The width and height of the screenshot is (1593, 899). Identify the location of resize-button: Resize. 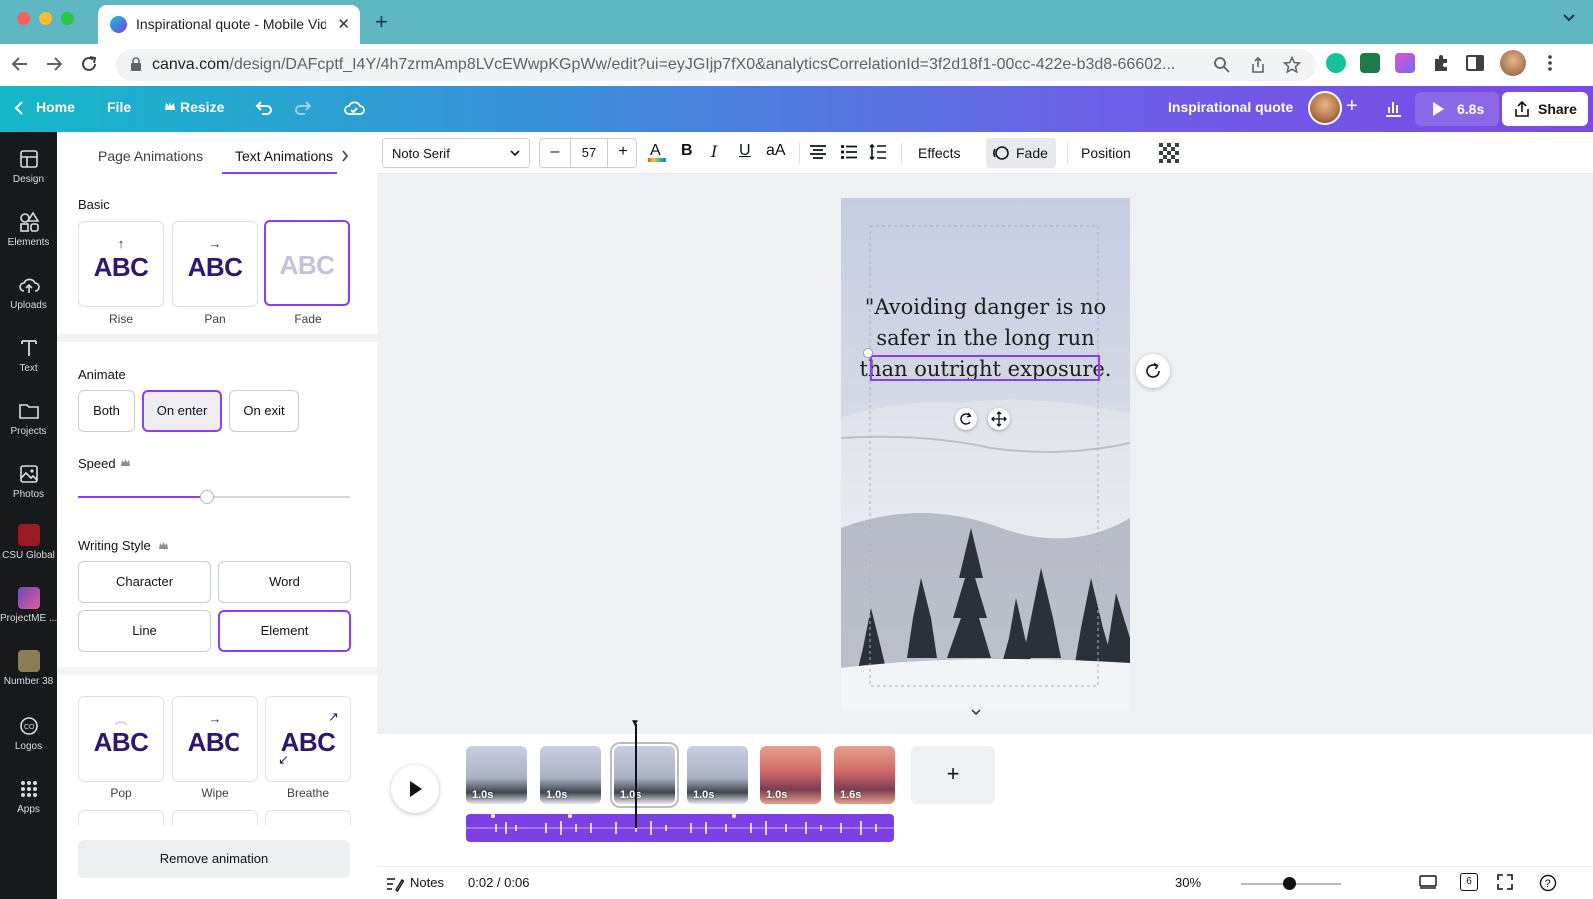
(202, 107).